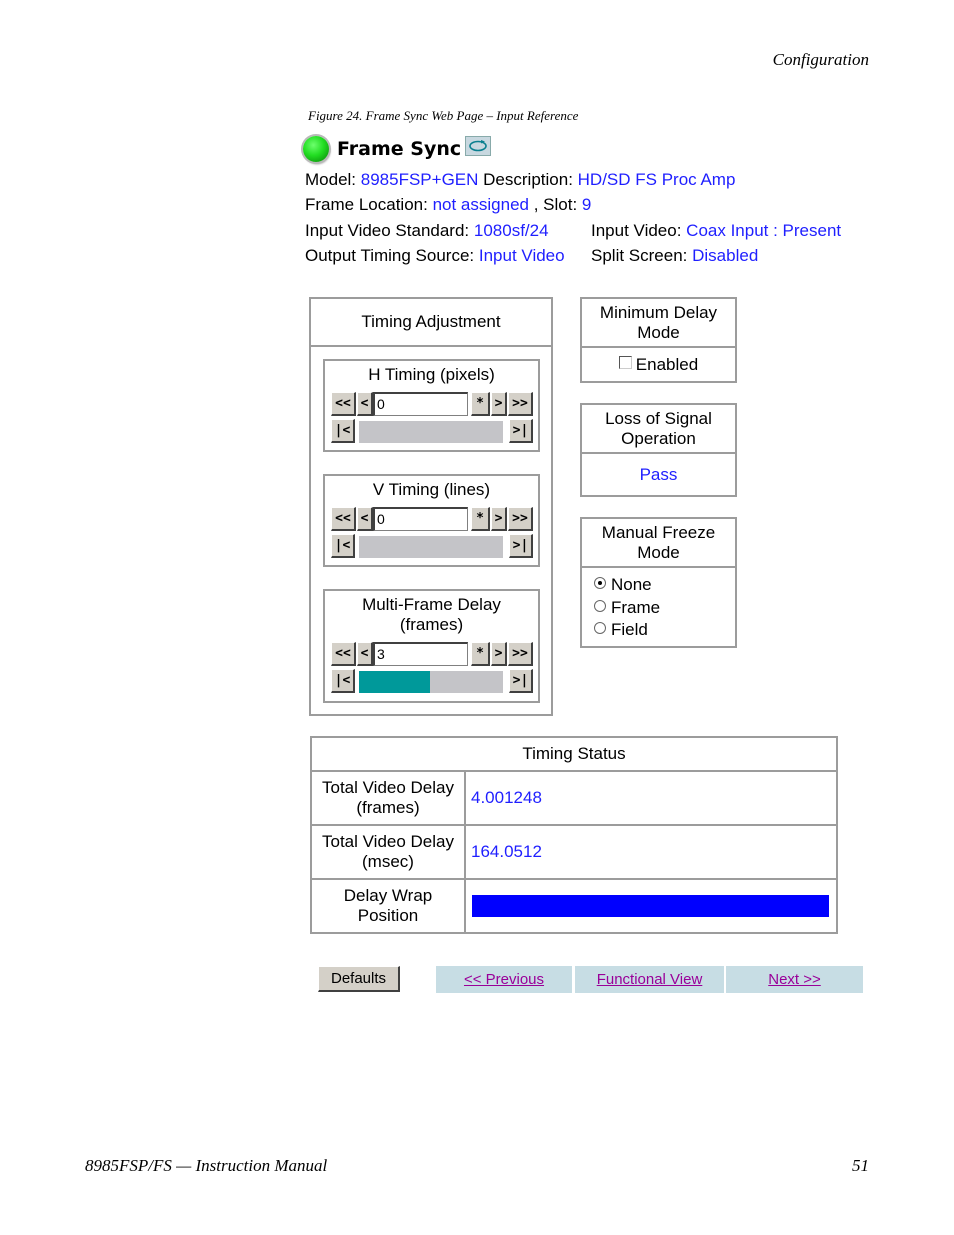 This screenshot has height=1235, width=954. What do you see at coordinates (420, 404) in the screenshot?
I see `h-timing-input: 0` at bounding box center [420, 404].